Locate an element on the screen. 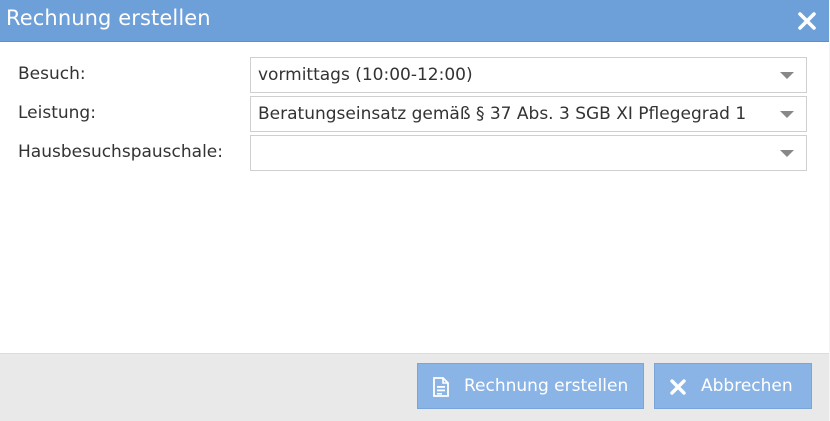 The width and height of the screenshot is (830, 421). create-invoice-label: Rechnung erstellen is located at coordinates (546, 386).